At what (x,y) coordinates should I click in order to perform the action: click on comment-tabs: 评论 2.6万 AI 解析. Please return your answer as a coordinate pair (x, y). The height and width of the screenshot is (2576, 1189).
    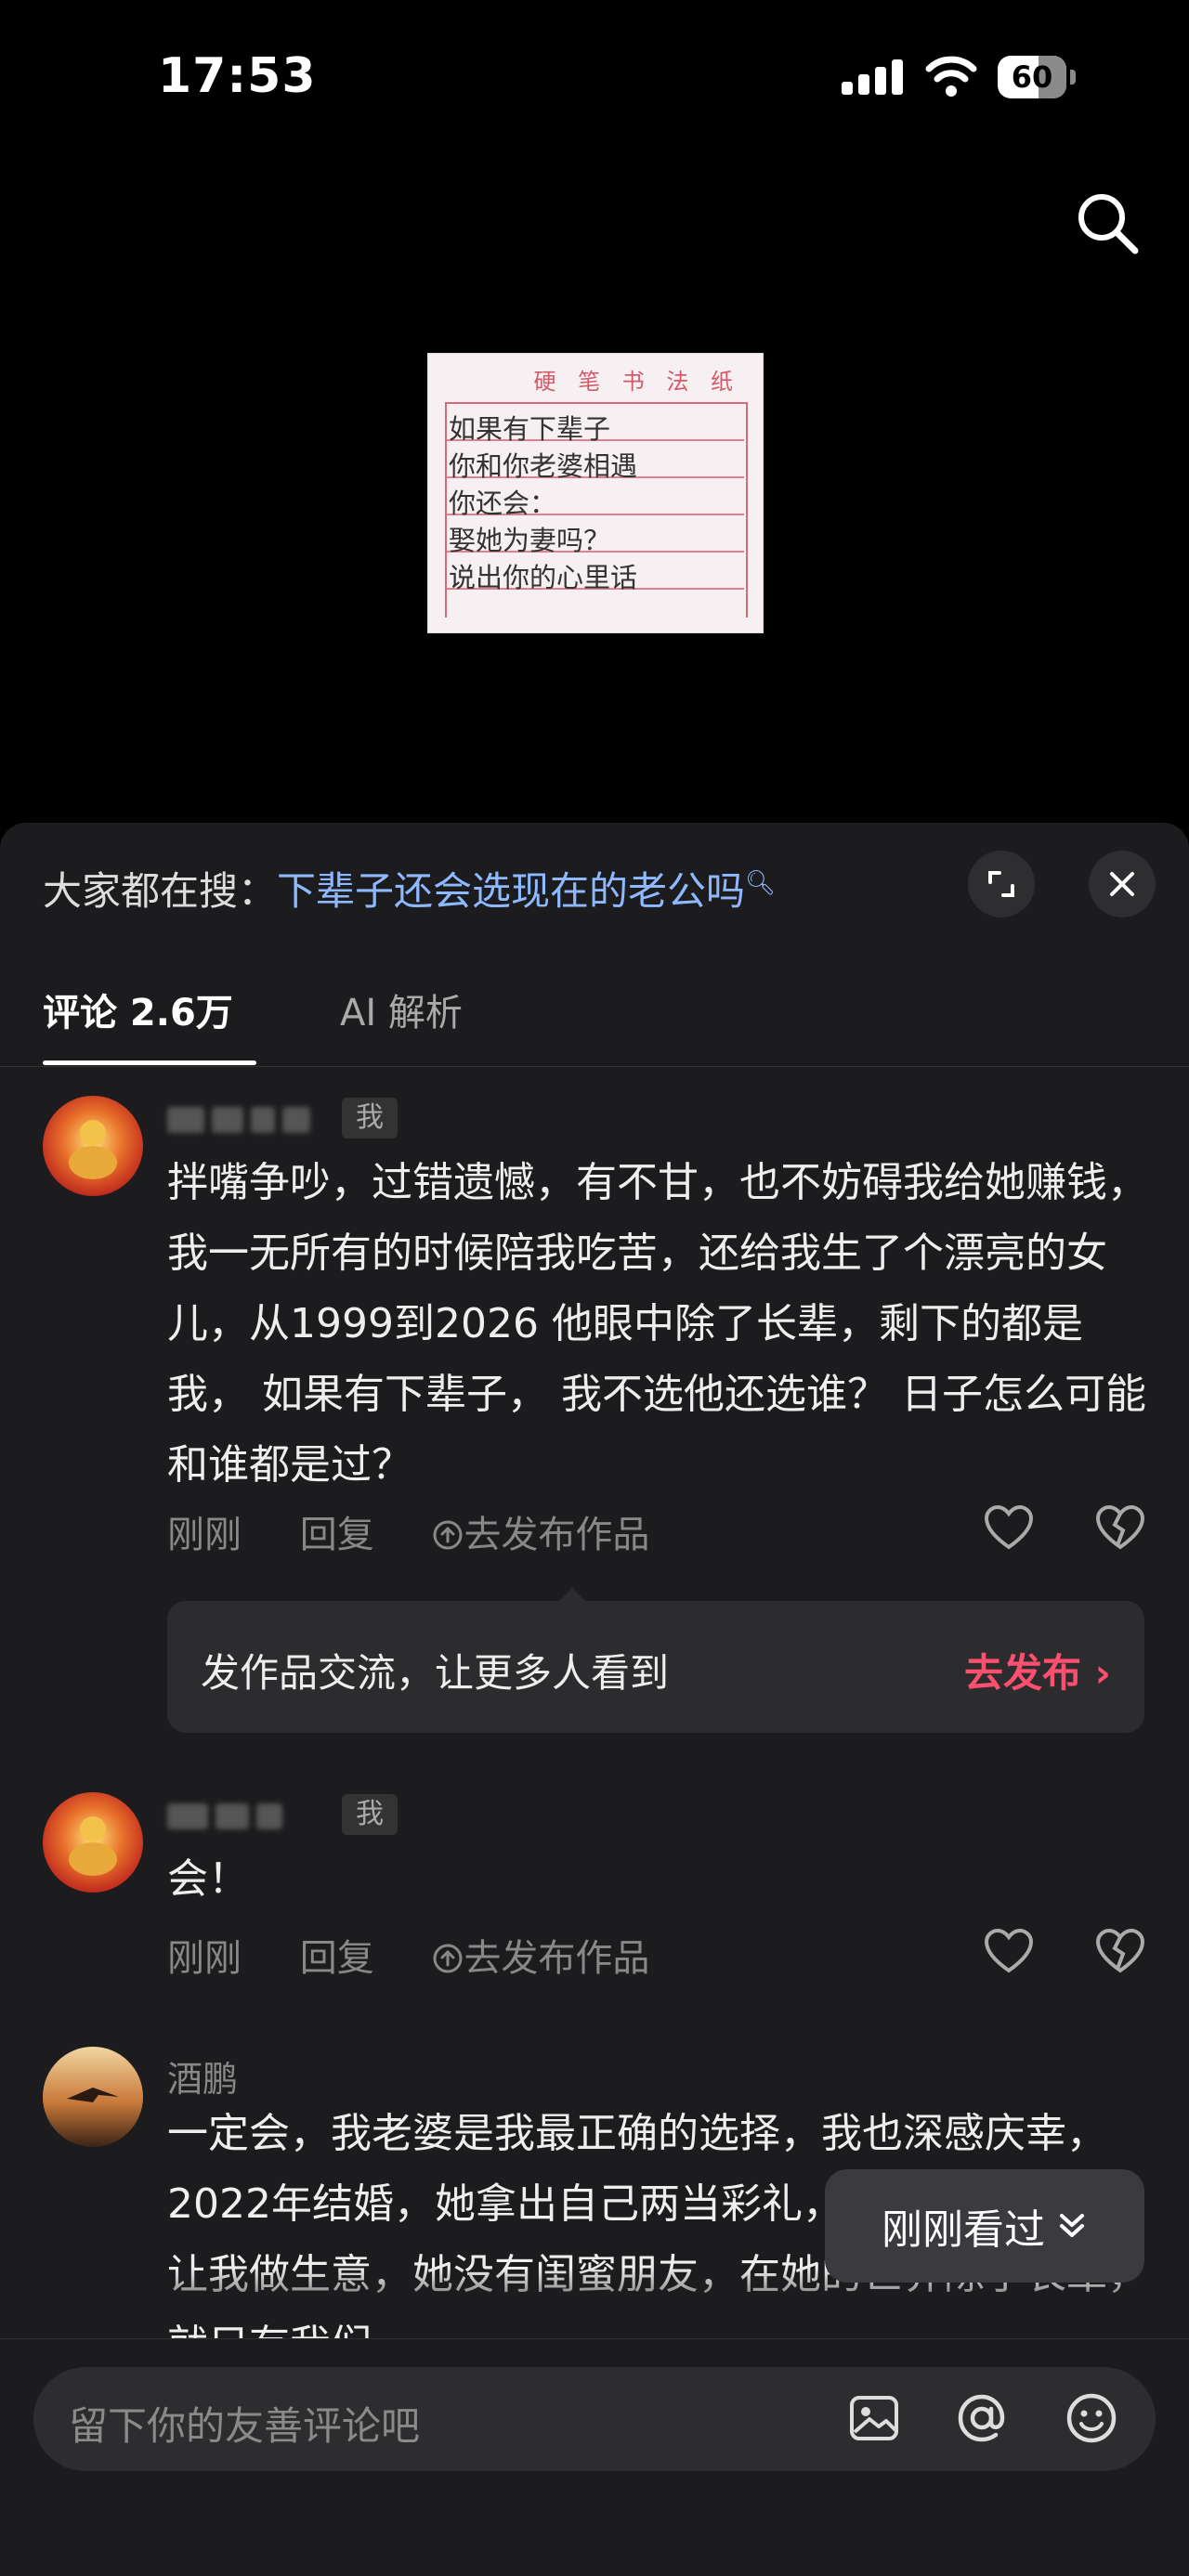
    Looking at the image, I should click on (594, 1014).